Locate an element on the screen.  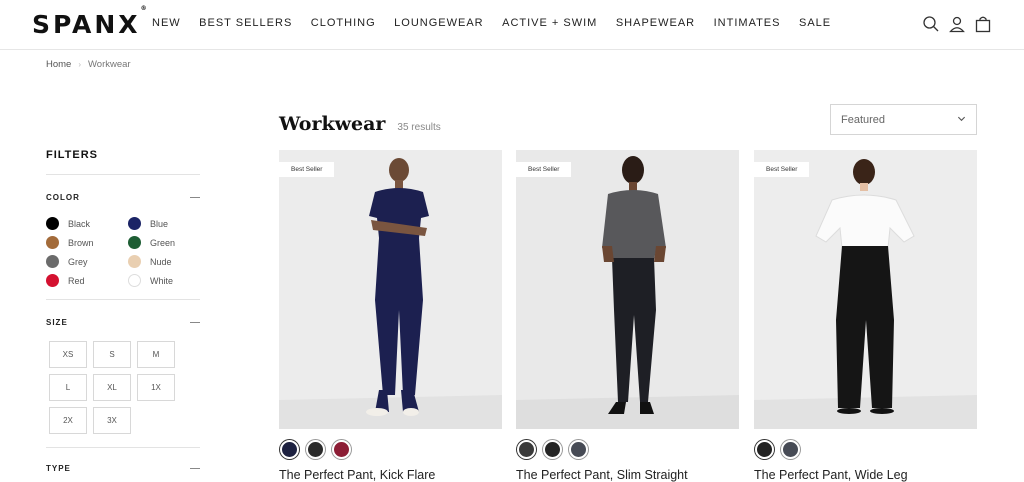
color-label: White is located at coordinates (162, 280).